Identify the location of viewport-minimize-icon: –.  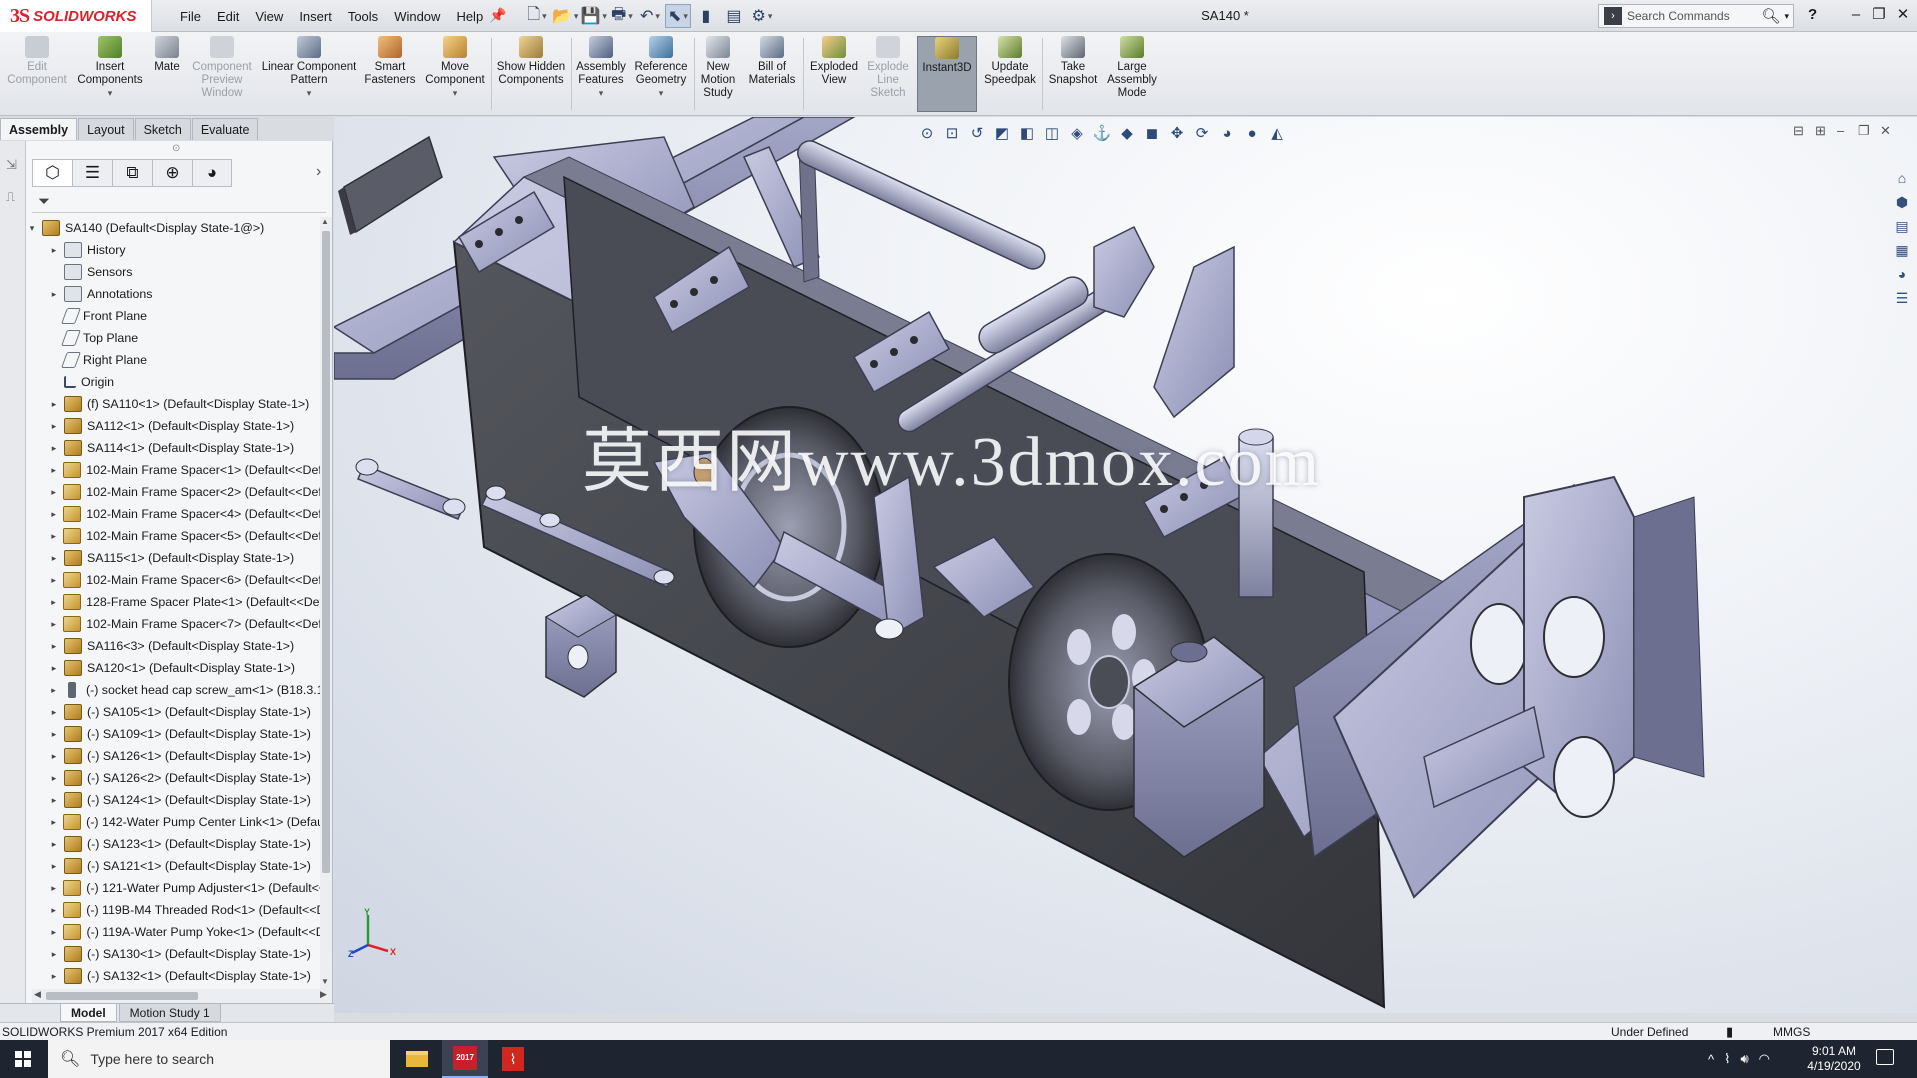
(1840, 130).